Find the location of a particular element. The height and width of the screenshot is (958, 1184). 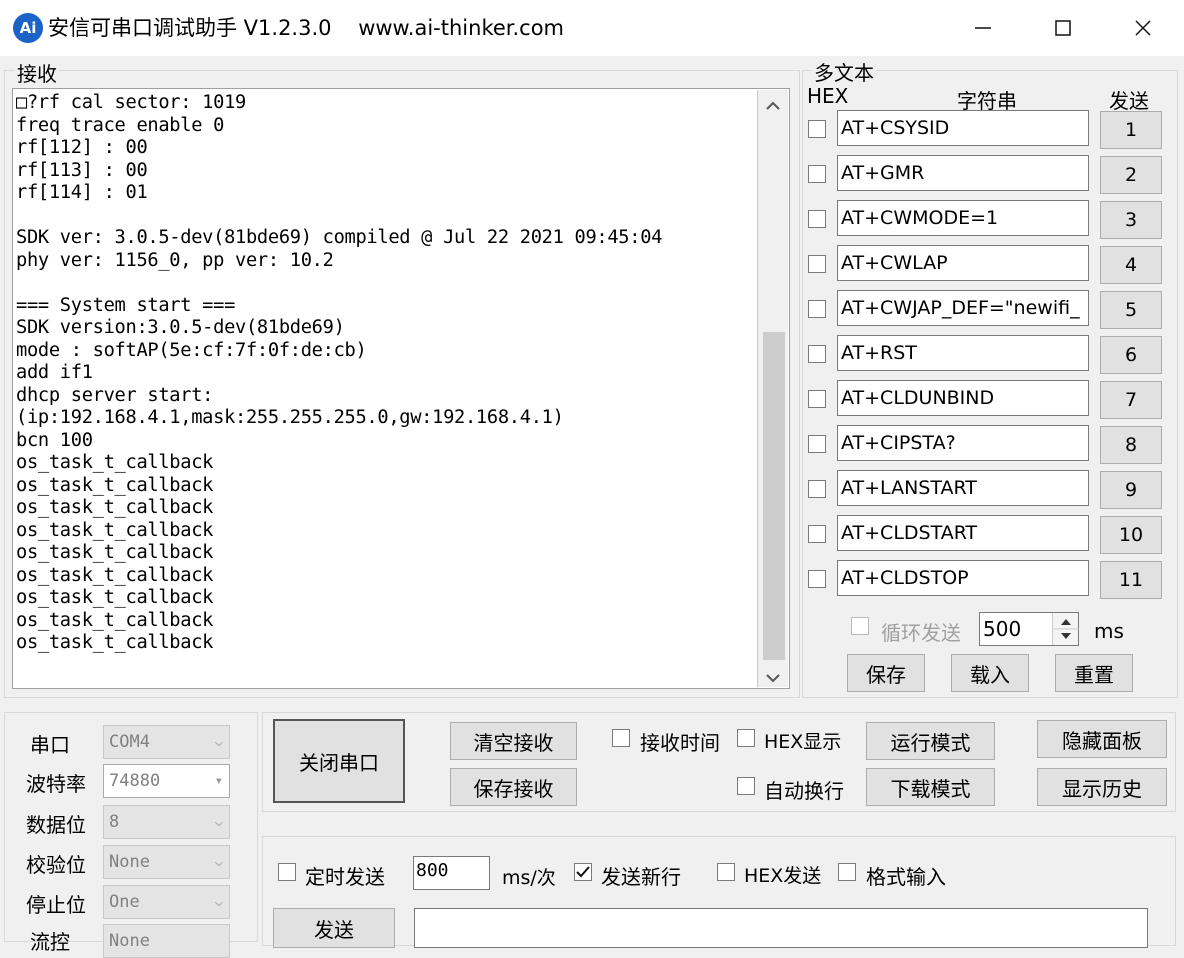

send-command-button-9: 9 is located at coordinates (1131, 490).